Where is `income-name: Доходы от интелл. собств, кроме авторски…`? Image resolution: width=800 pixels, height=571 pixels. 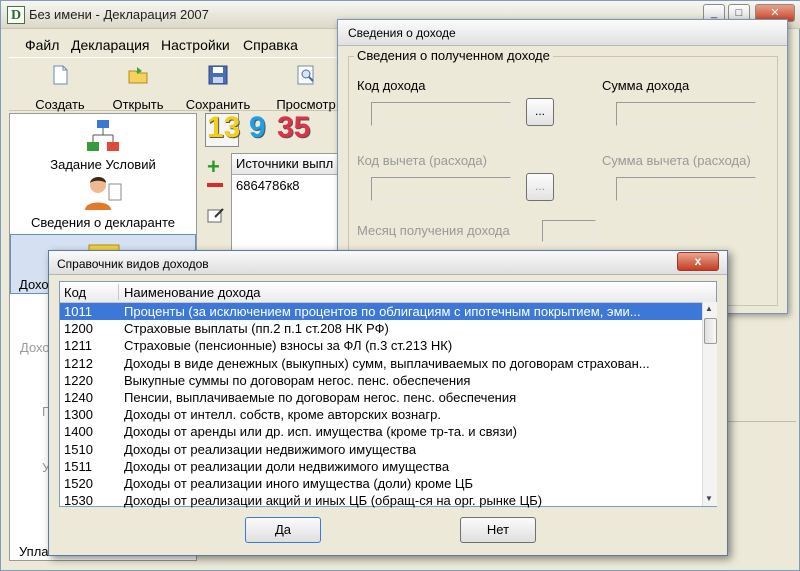 income-name: Доходы от интелл. собств, кроме авторски… is located at coordinates (282, 415).